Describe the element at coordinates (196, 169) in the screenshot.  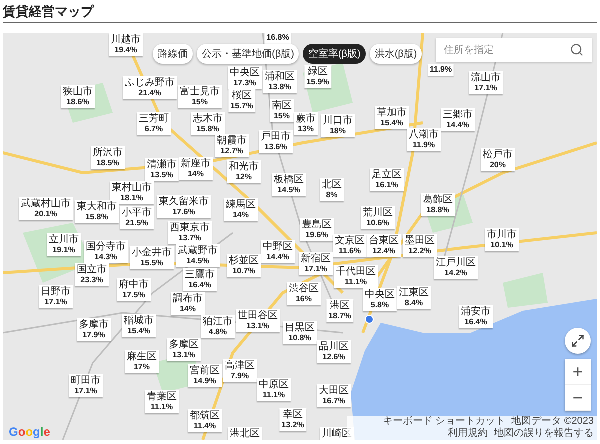
I see `rate-label: 新座市 14%` at that location.